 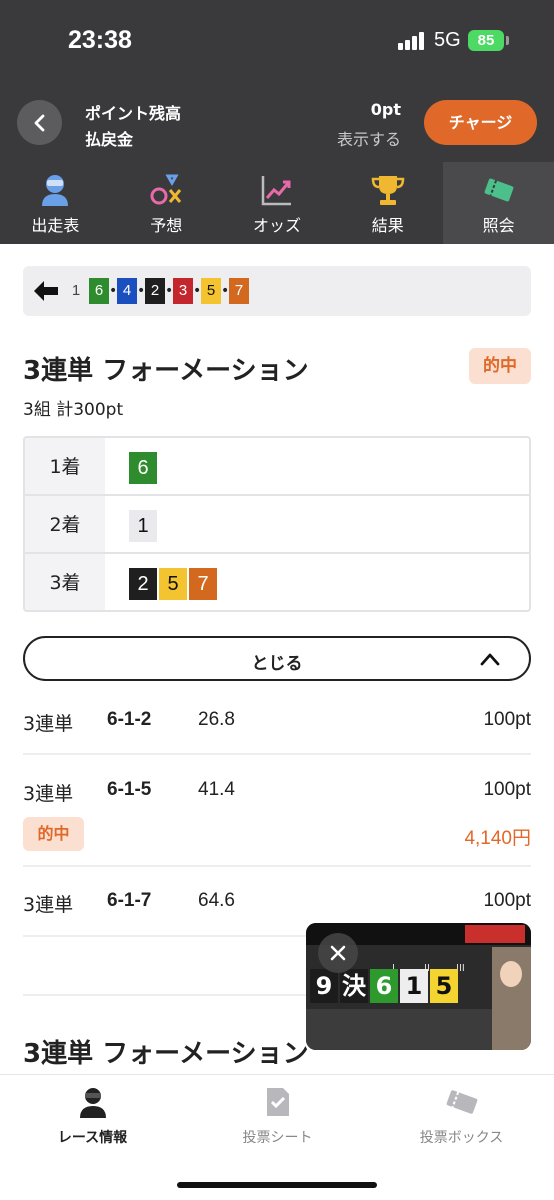 I want to click on formation-table: 1着 6 2着 1 3着 257, so click(x=277, y=524).